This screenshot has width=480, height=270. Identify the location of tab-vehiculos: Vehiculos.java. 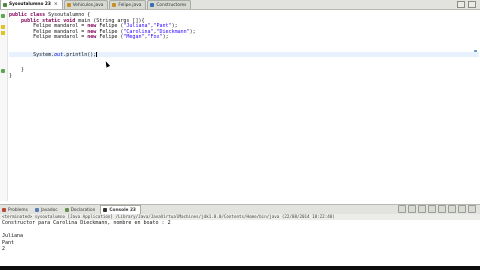
(86, 4).